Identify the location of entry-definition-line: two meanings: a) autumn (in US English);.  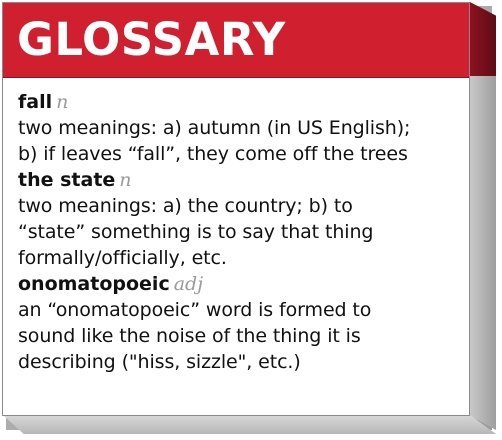
(214, 128).